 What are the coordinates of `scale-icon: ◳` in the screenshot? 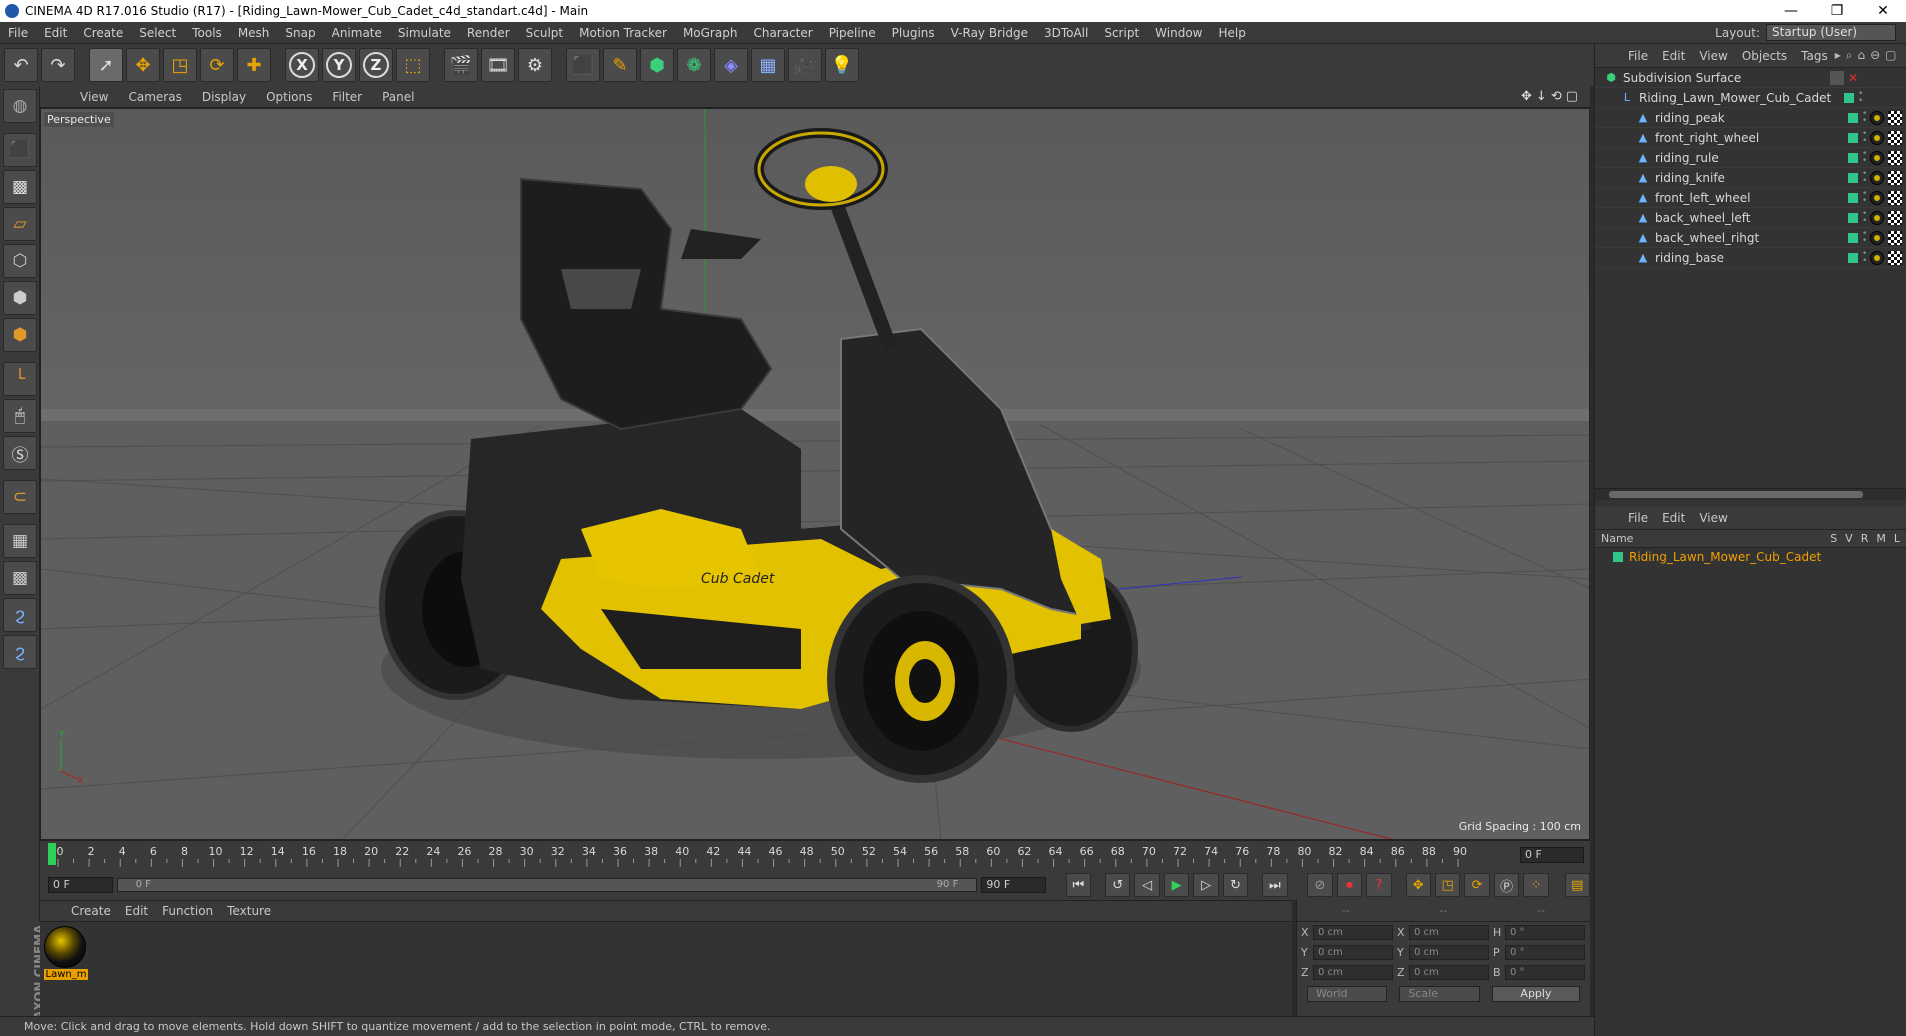 It's located at (180, 65).